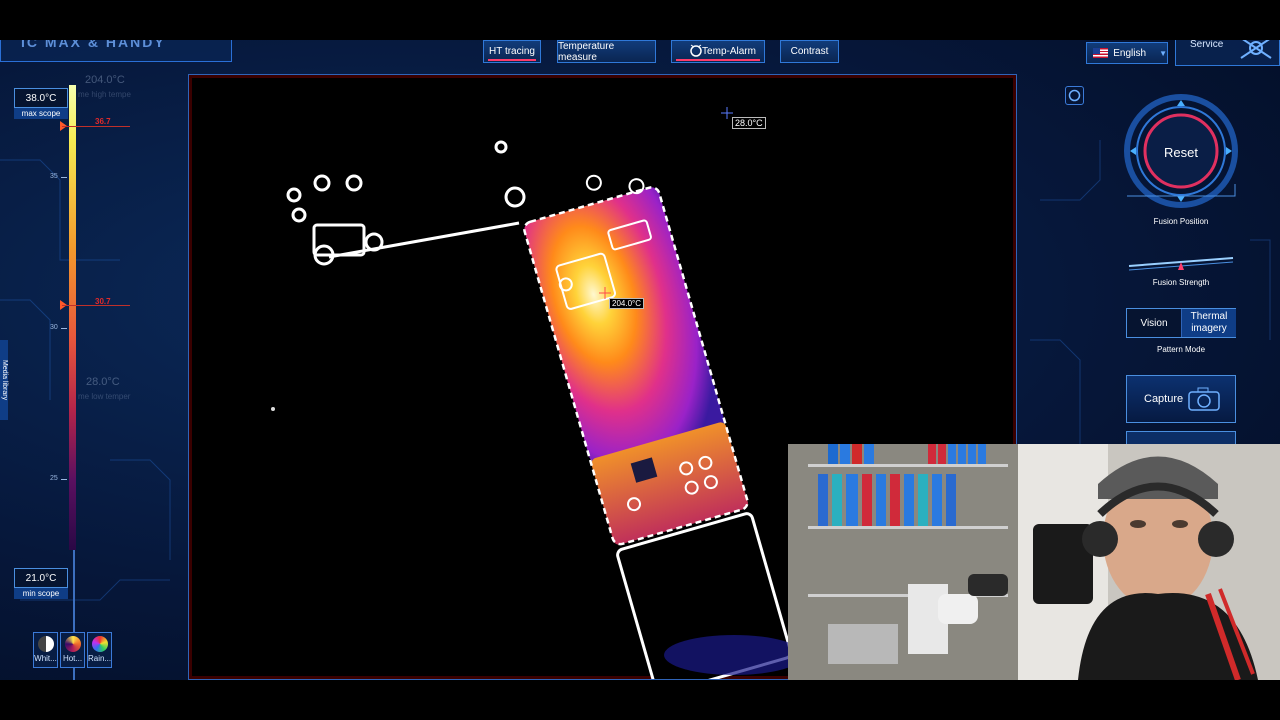 The image size is (1280, 720). Describe the element at coordinates (41, 593) in the screenshot. I see `min-scope-label: min scope` at that location.